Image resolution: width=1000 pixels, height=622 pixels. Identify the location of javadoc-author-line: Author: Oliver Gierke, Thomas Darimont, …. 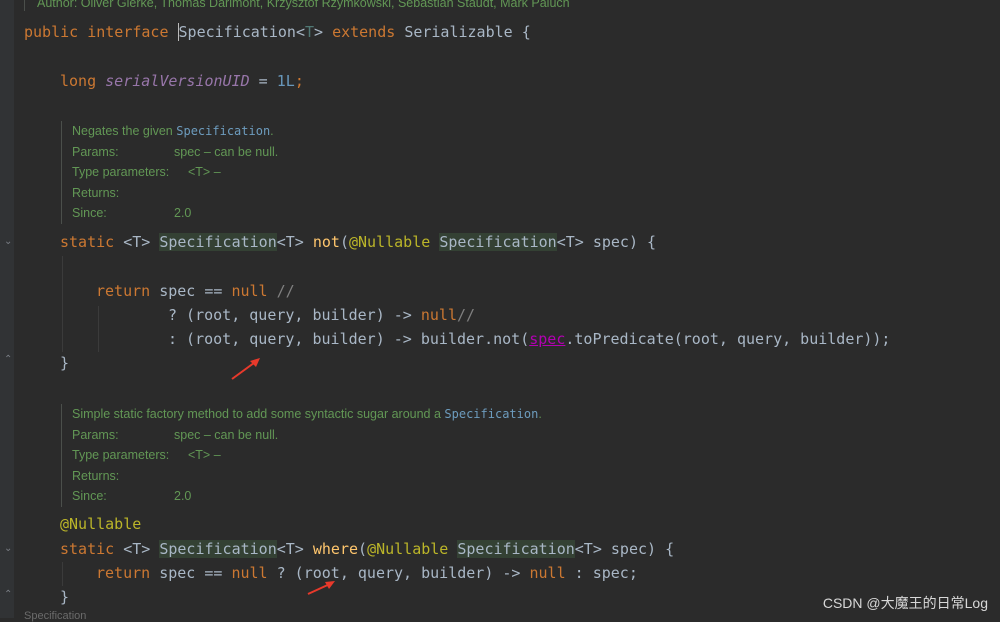
(297, 5).